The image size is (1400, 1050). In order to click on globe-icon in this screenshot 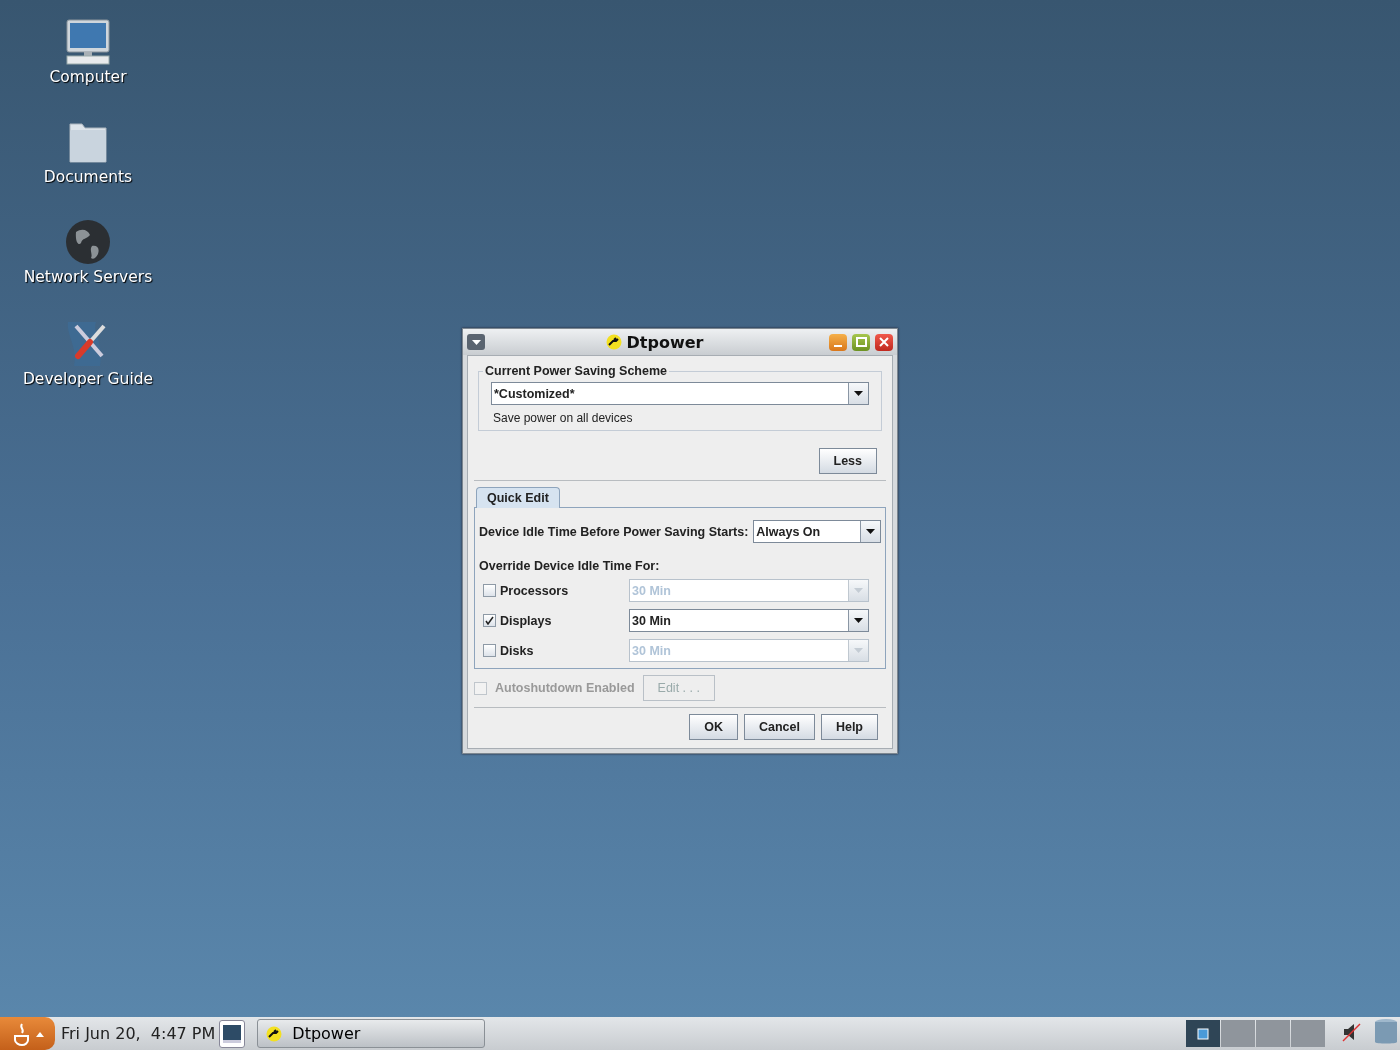, I will do `click(88, 242)`.